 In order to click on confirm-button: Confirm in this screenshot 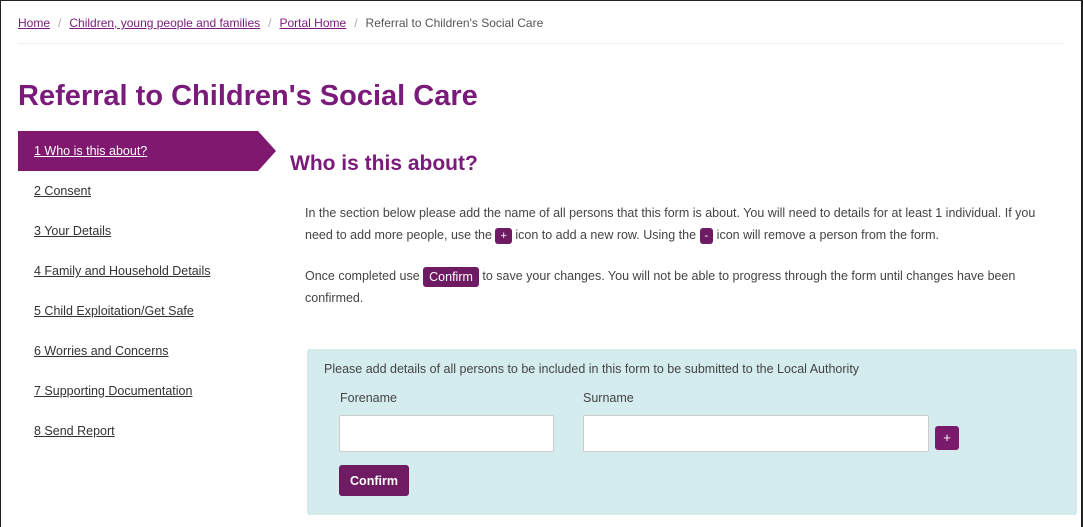, I will do `click(374, 480)`.